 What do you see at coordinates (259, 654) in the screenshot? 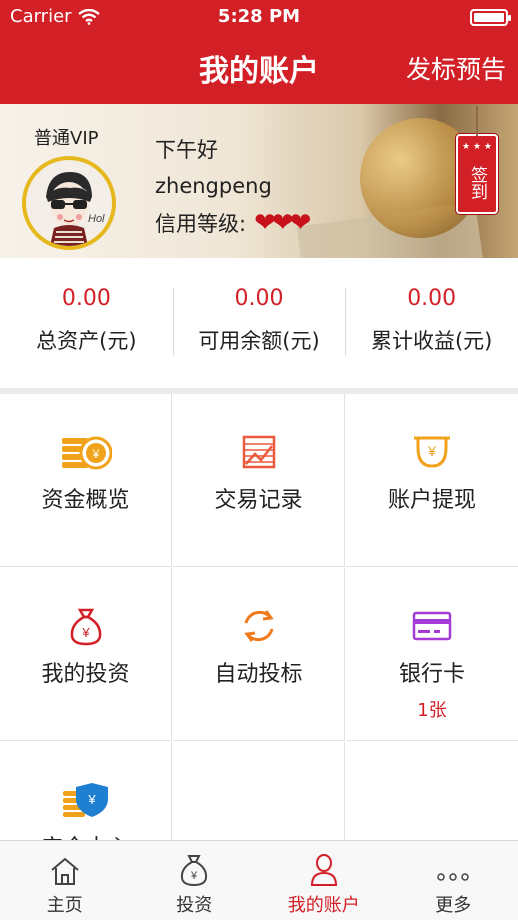
I see `grid-item-auto-bid: 自动投标` at bounding box center [259, 654].